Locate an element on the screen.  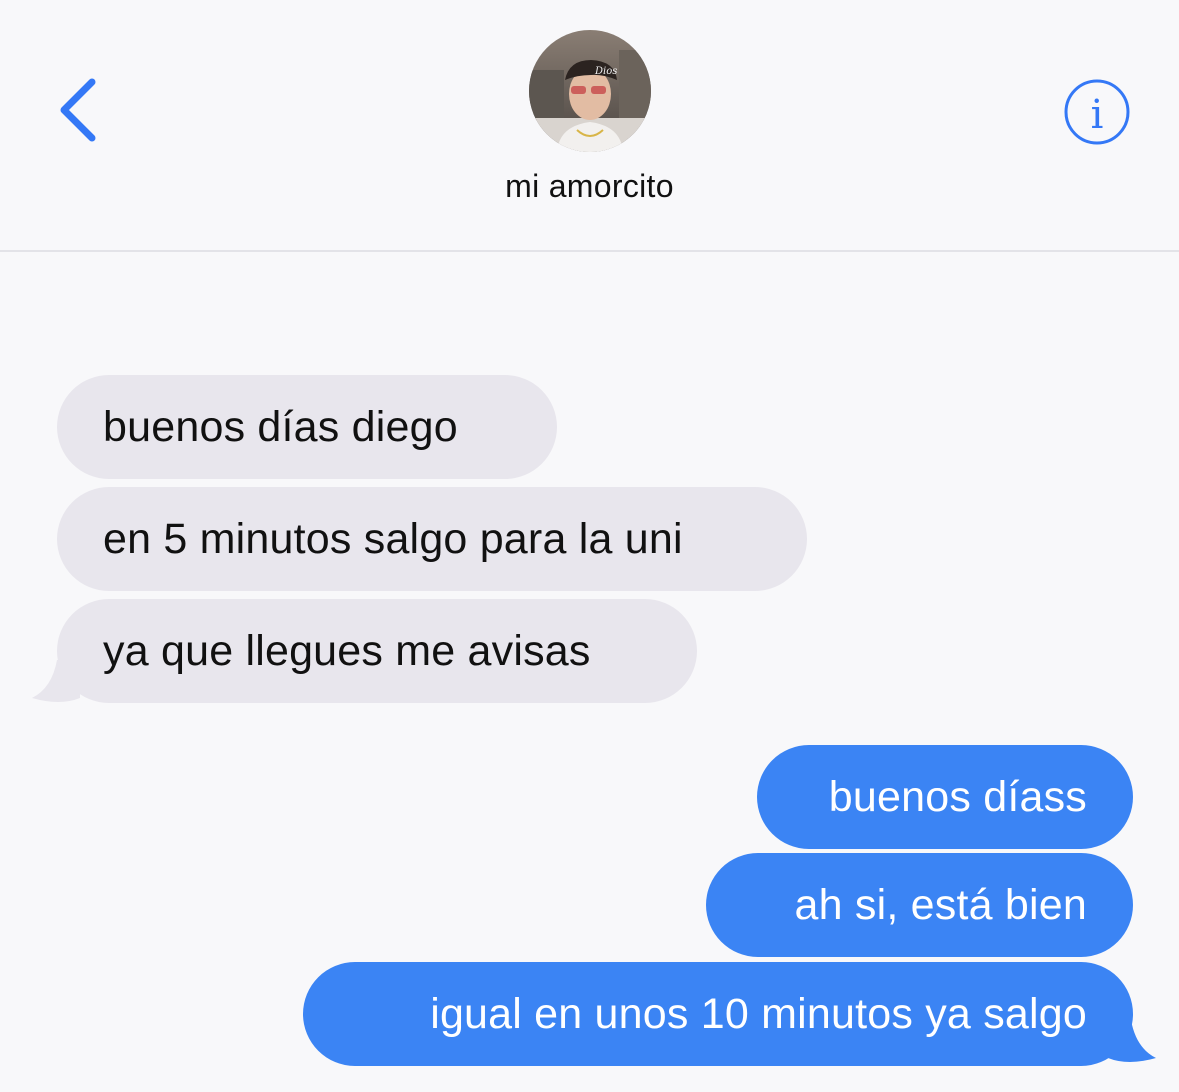
info-button: i is located at coordinates (1097, 112).